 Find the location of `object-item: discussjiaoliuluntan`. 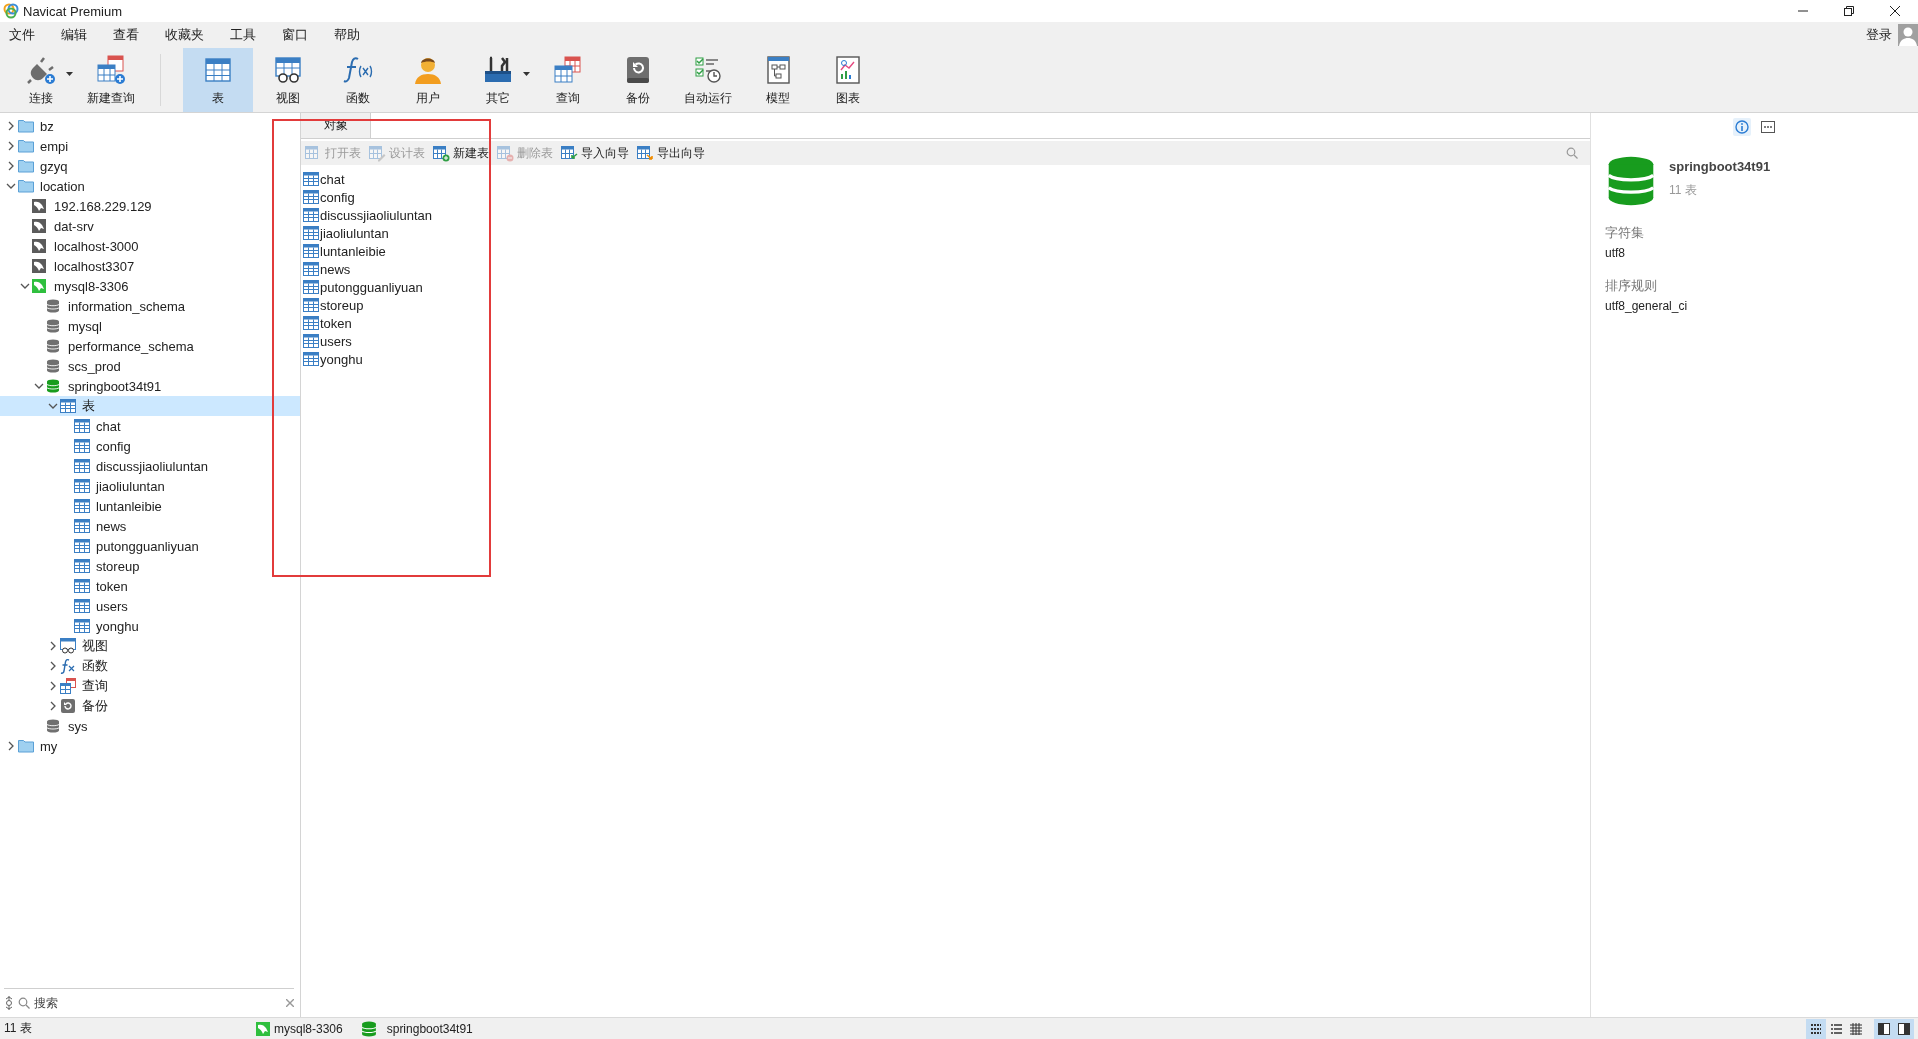

object-item: discussjiaoliuluntan is located at coordinates (945, 215).